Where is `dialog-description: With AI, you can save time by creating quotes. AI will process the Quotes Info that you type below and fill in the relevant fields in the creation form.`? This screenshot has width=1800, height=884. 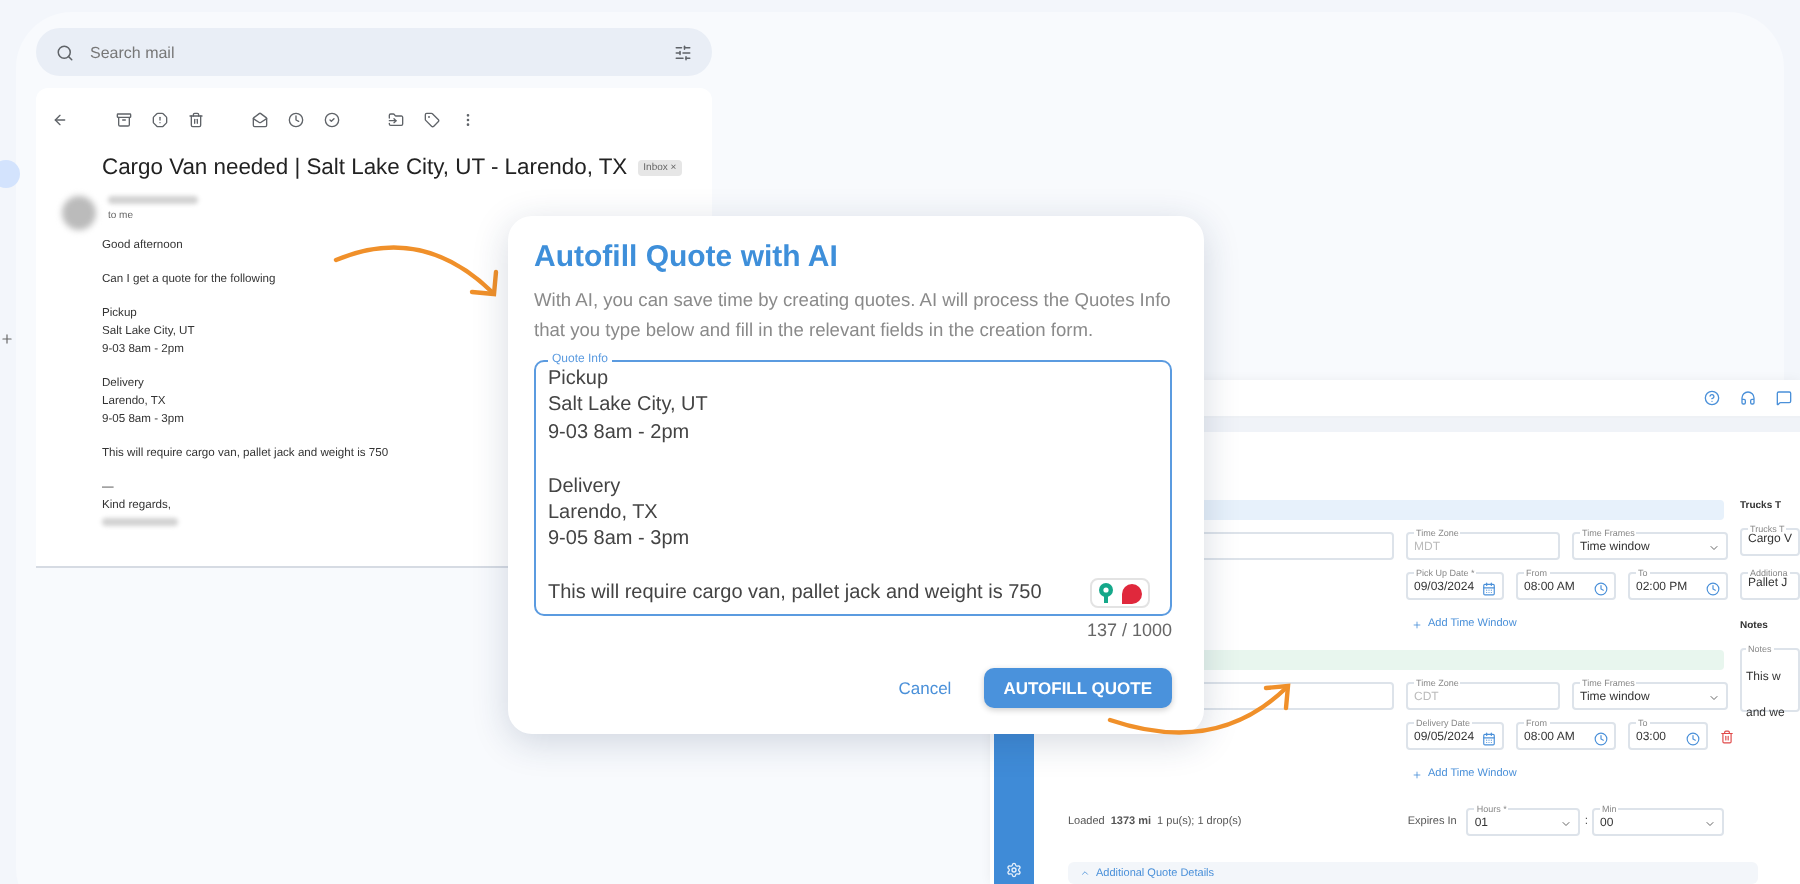
dialog-description: With AI, you can save time by creating quotes. AI will process the Quotes Info that you type below and fill in the relevant fields in the creation form. is located at coordinates (853, 316).